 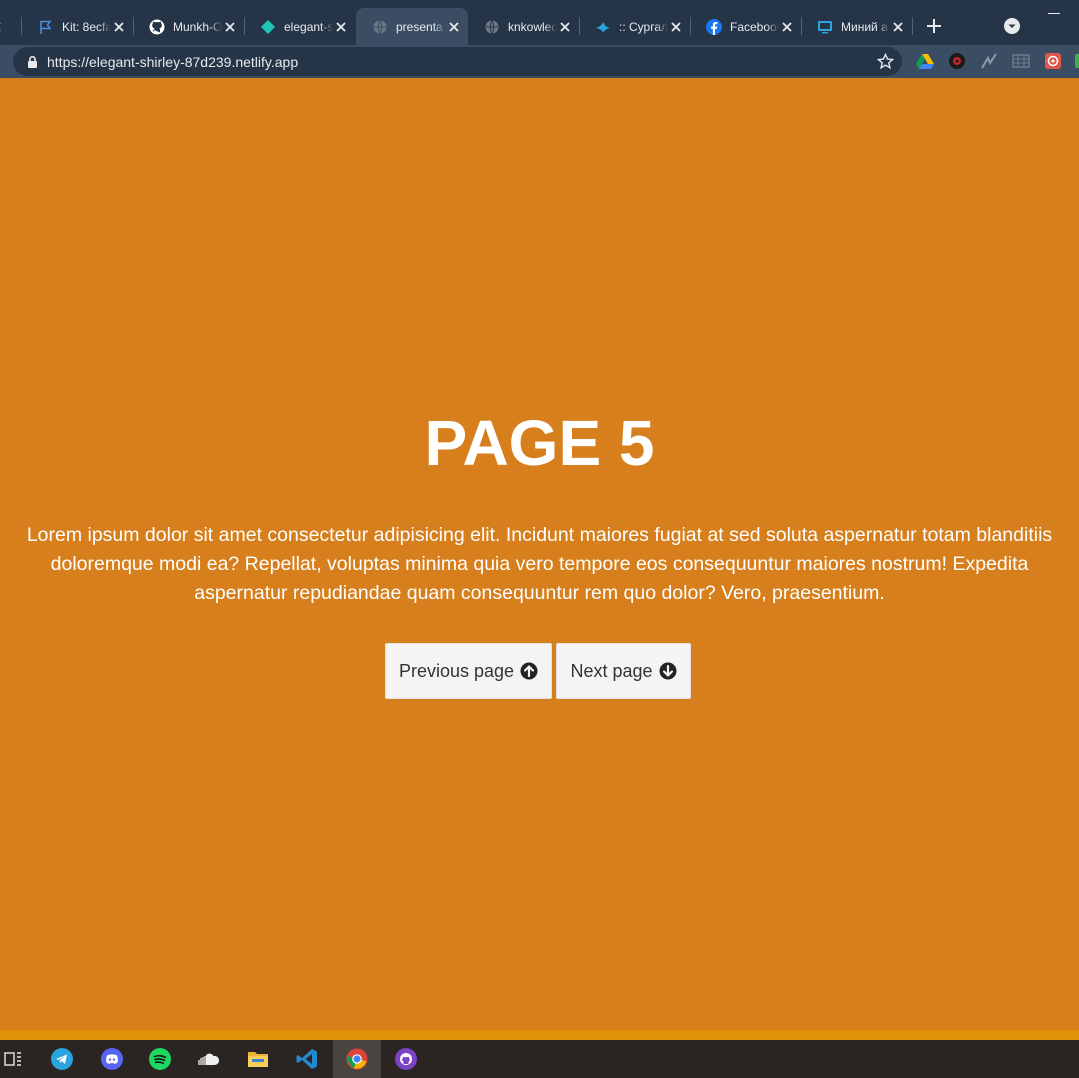 What do you see at coordinates (8, 26) in the screenshot?
I see `tab-partial` at bounding box center [8, 26].